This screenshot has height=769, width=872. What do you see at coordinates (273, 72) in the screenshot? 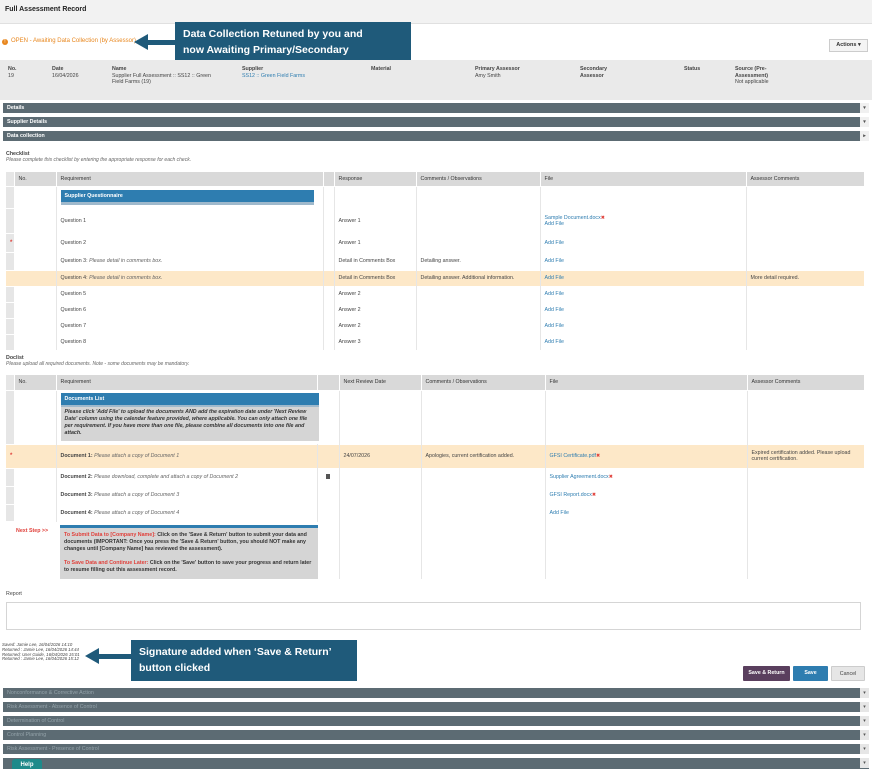
I see `summary-supplier: Supplier SS12 :: Green Field Farms` at bounding box center [273, 72].